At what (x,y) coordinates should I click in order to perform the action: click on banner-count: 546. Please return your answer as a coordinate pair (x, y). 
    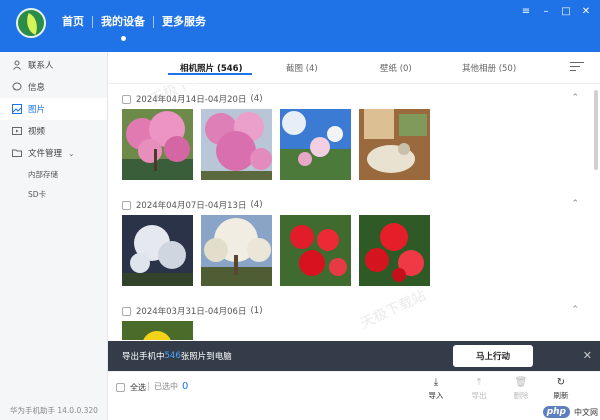
    Looking at the image, I should click on (172, 356).